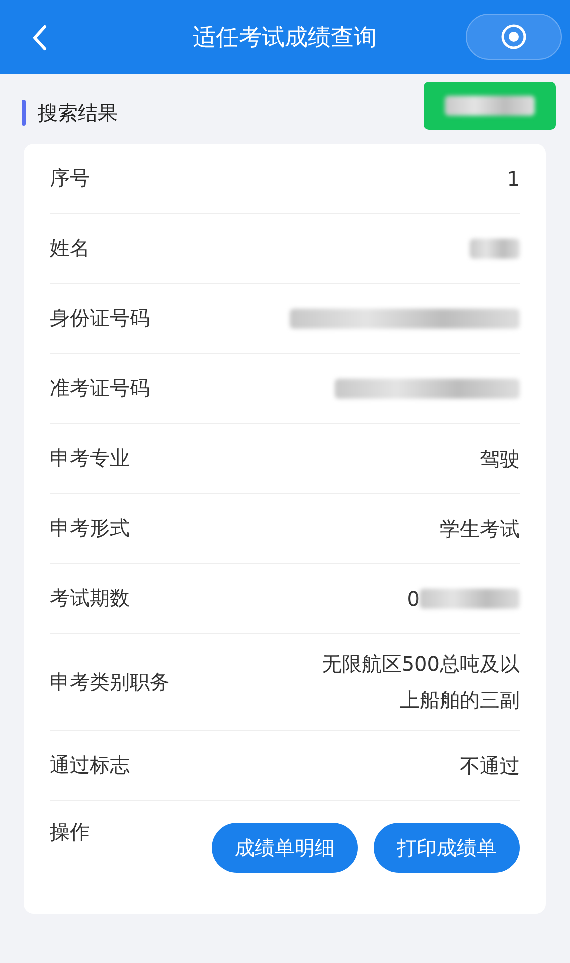 The image size is (570, 963). Describe the element at coordinates (78, 113) in the screenshot. I see `section-title: 搜索结果` at that location.